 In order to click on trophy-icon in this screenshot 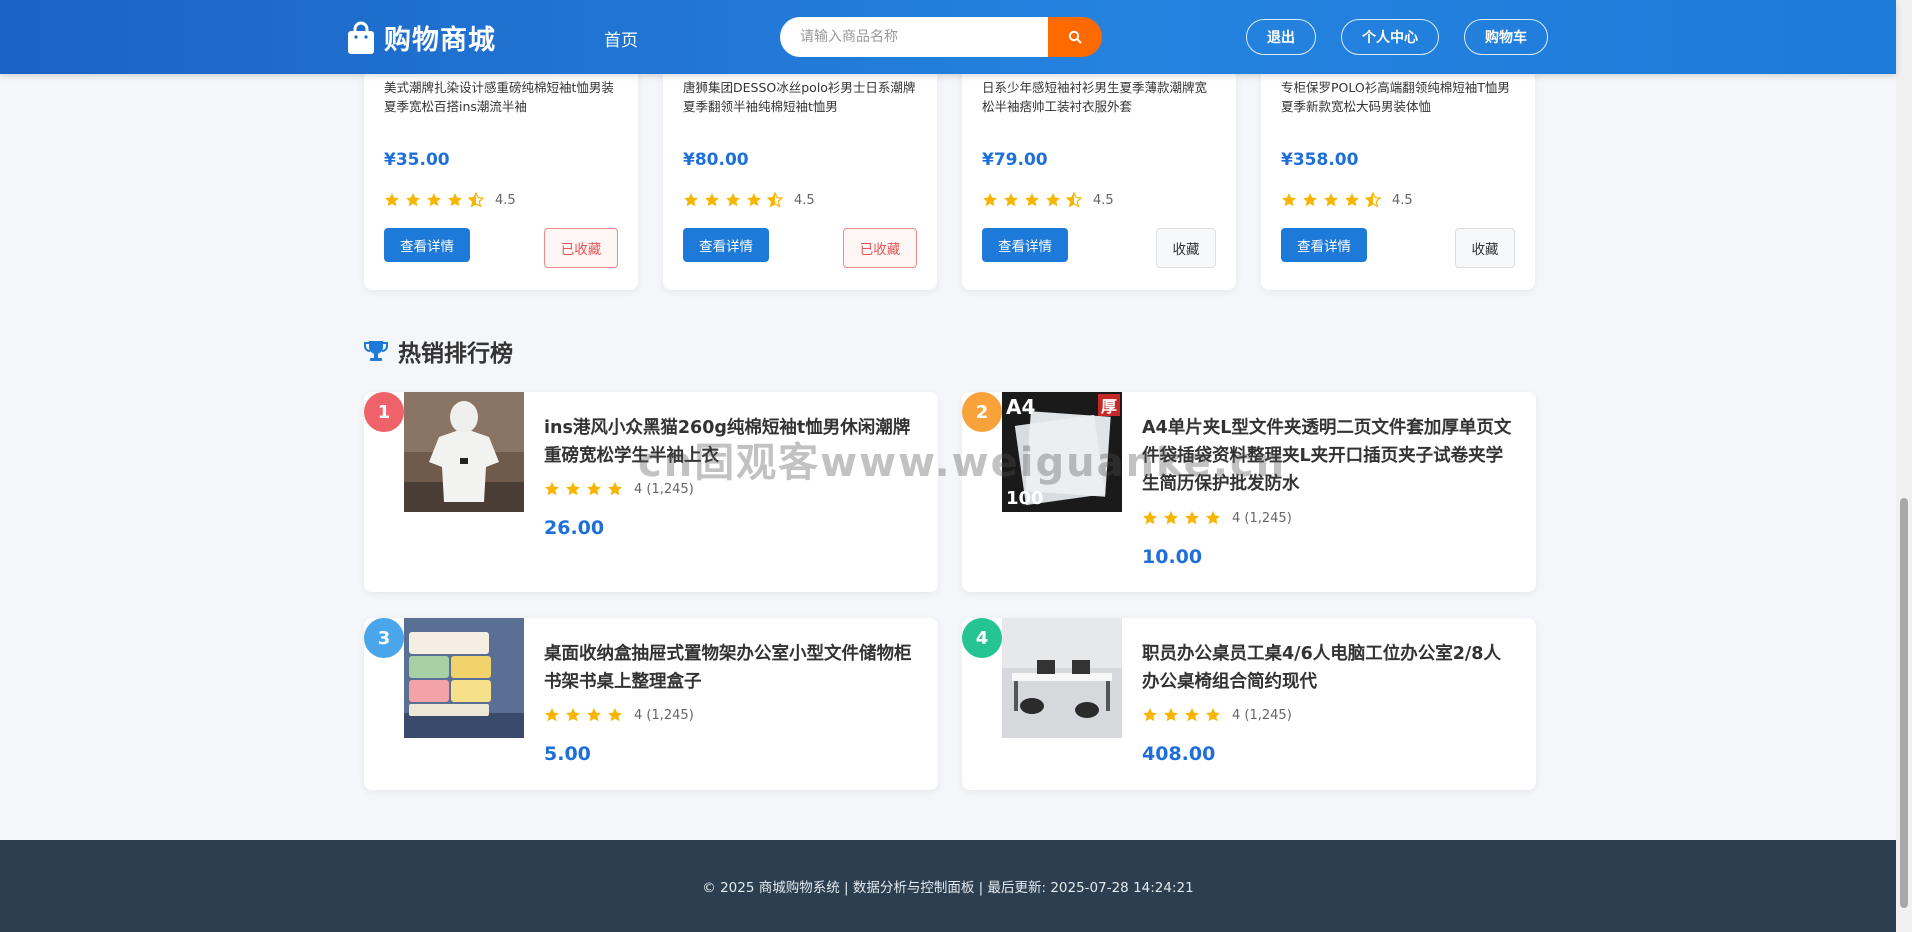, I will do `click(376, 351)`.